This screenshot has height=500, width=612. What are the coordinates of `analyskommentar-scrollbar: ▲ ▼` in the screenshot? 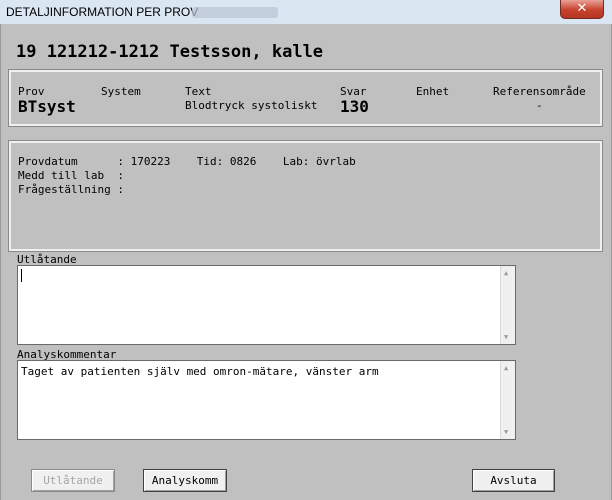 It's located at (507, 400).